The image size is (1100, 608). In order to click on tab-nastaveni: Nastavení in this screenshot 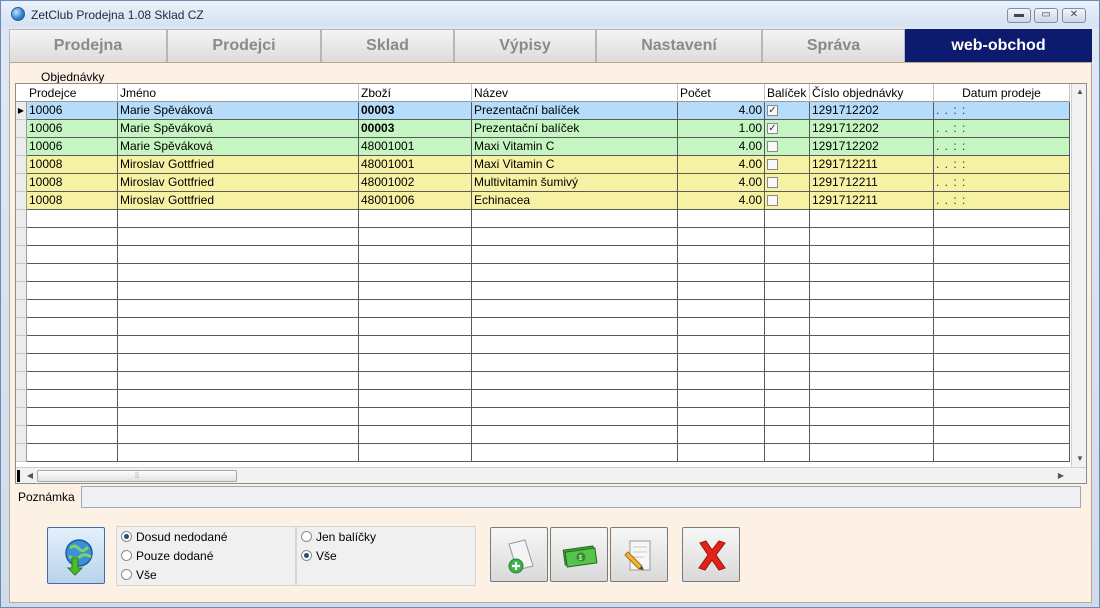, I will do `click(679, 45)`.